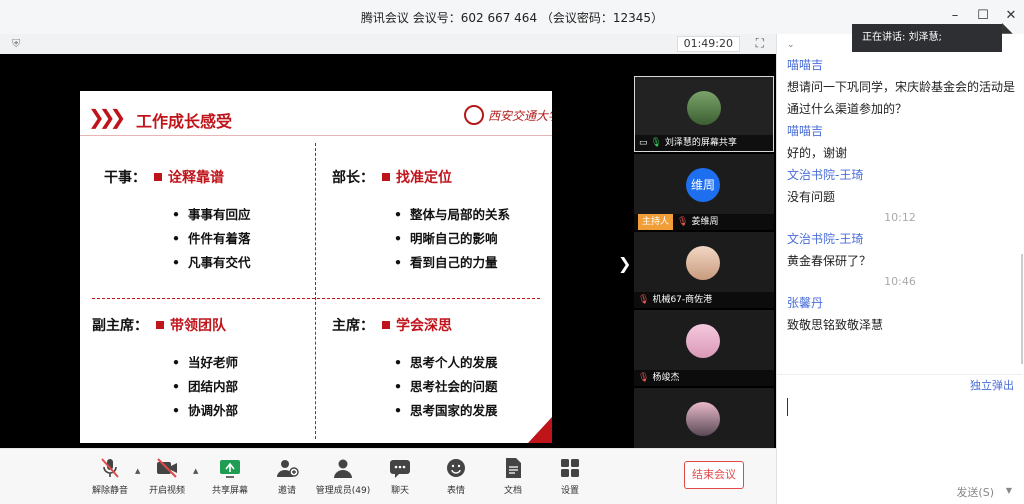 Image resolution: width=1024 pixels, height=504 pixels. I want to click on list-item: 思考社会的问题, so click(446, 387).